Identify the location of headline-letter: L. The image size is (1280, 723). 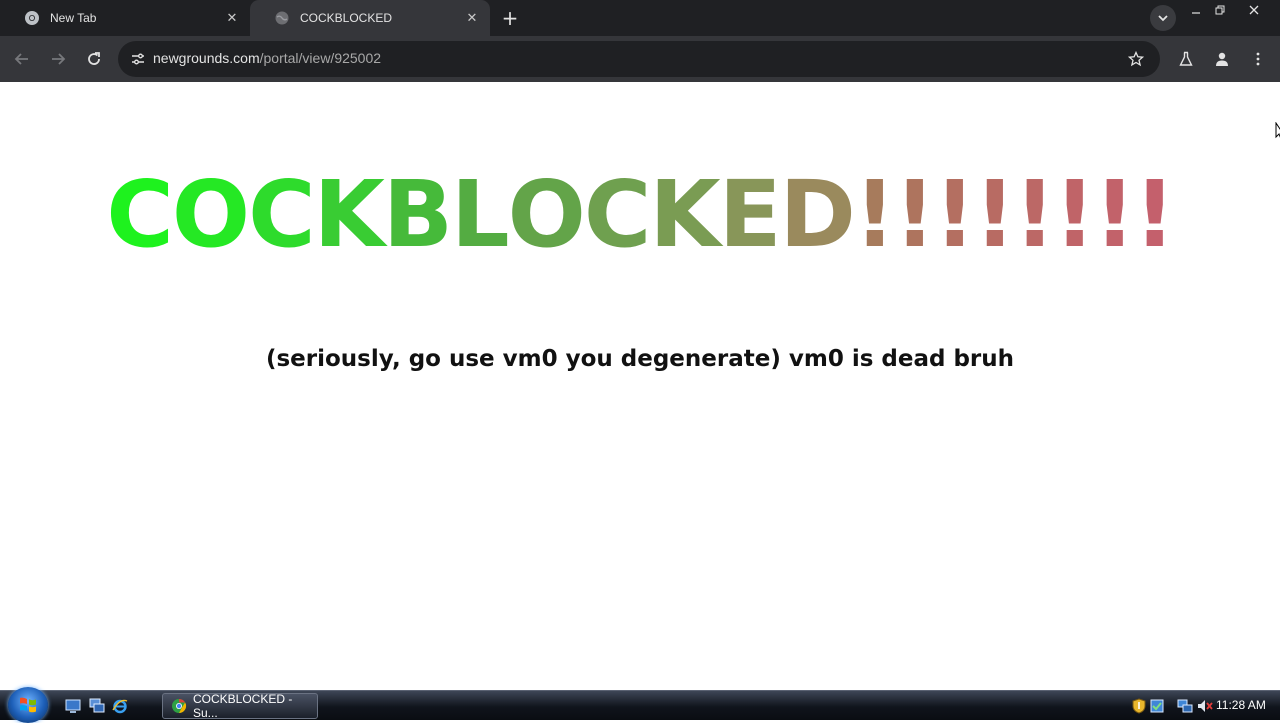
(480, 214).